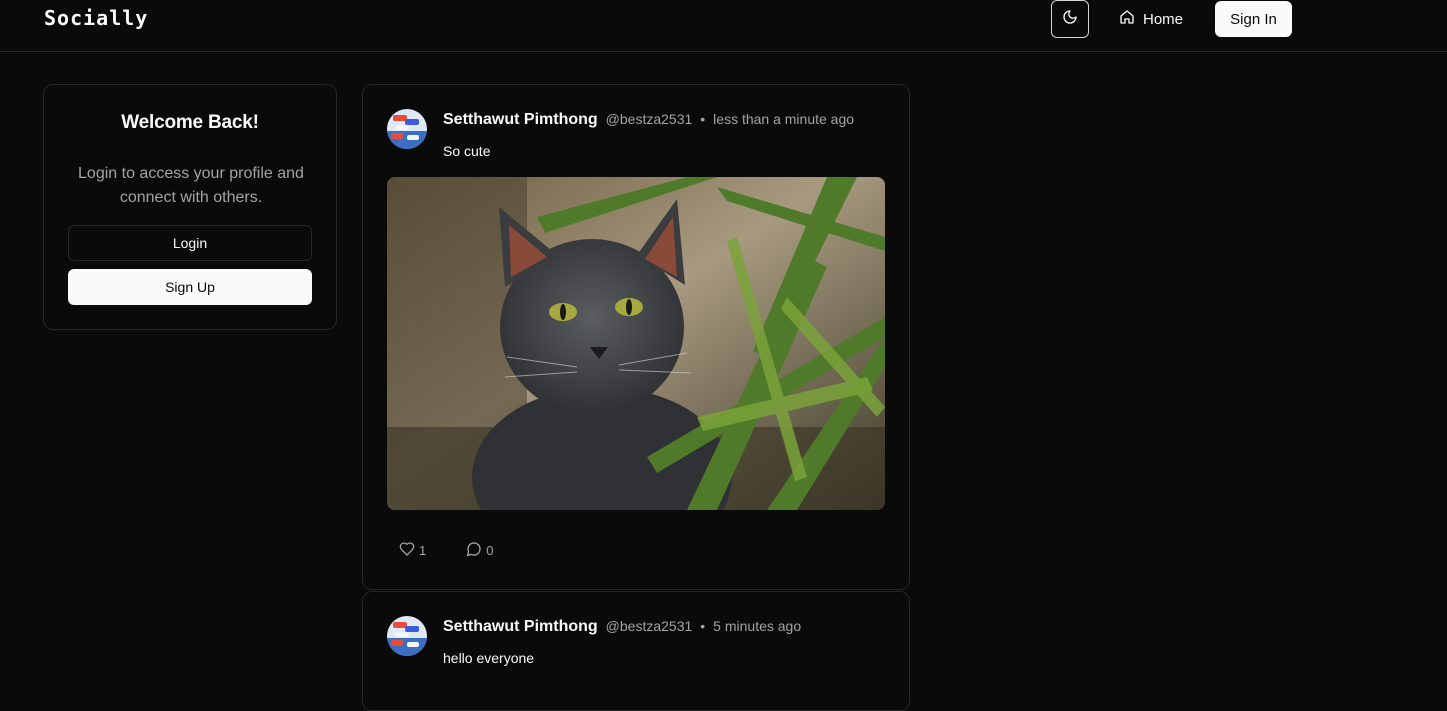  I want to click on comment-button: 0, so click(479, 550).